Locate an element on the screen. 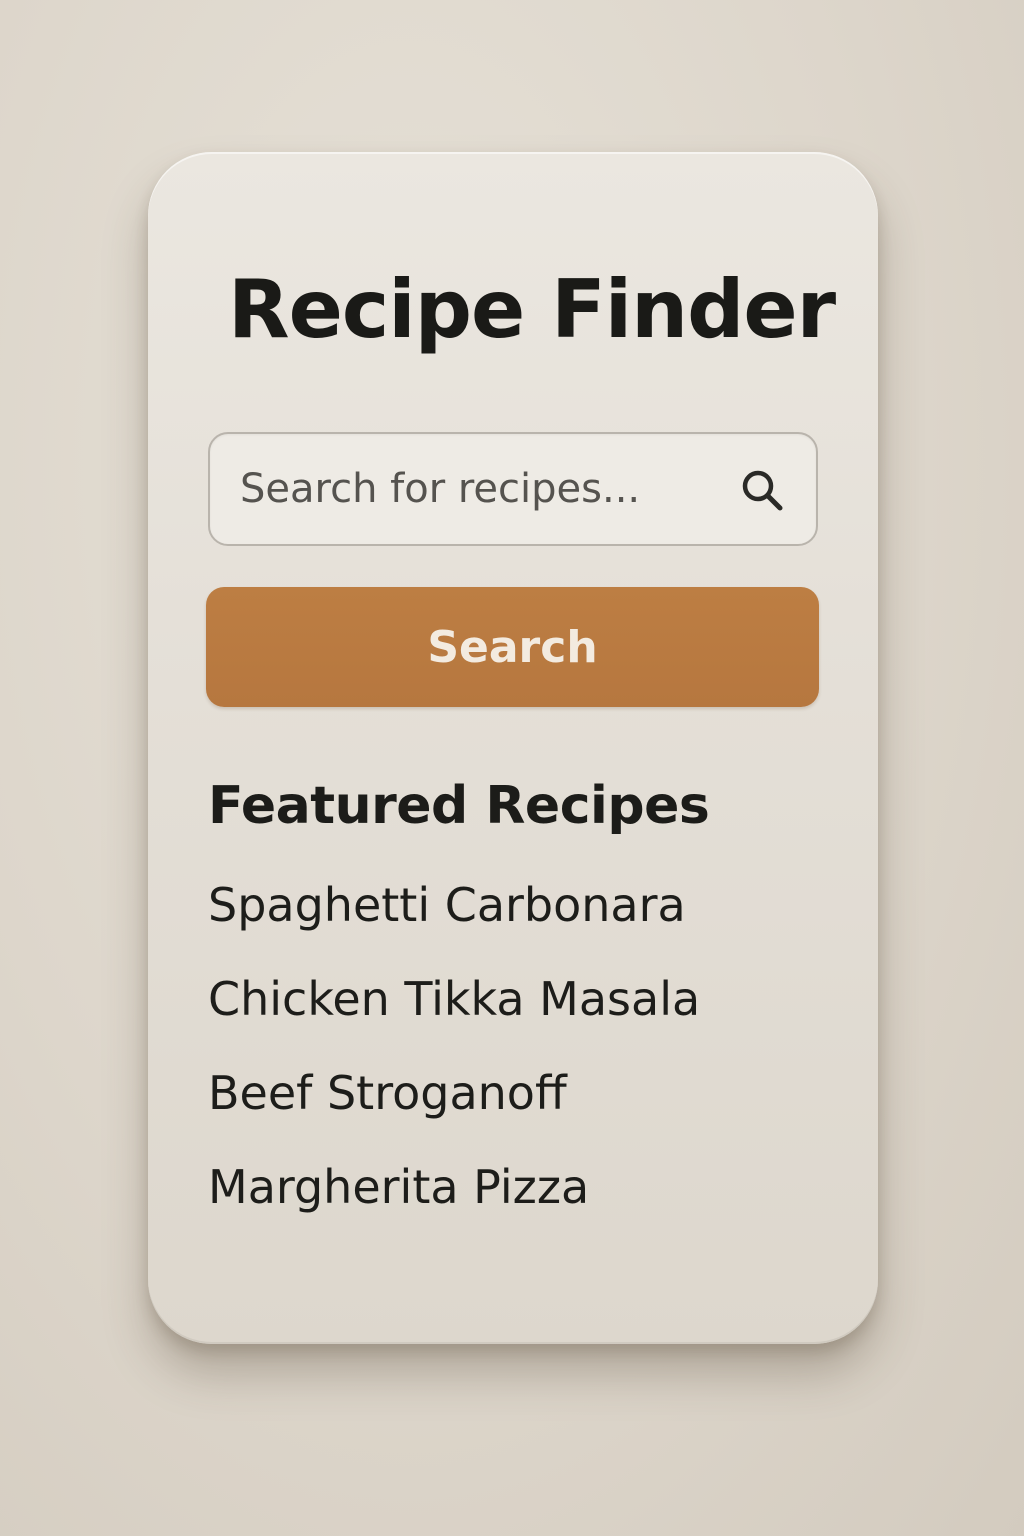 The height and width of the screenshot is (1536, 1024). recipe-item-spaghetti-carbonara: Spaghetti Carbonara is located at coordinates (454, 929).